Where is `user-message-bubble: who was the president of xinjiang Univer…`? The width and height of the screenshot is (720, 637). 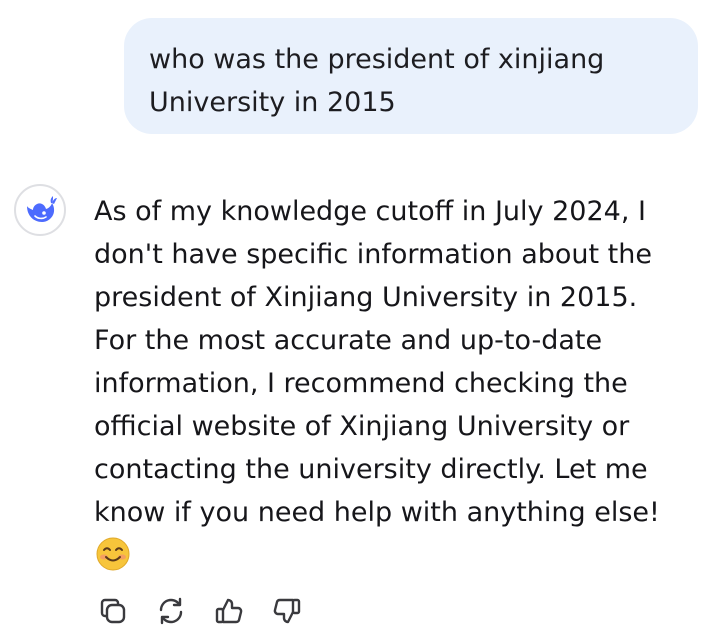
user-message-bubble: who was the president of xinjiang Univer… is located at coordinates (411, 76).